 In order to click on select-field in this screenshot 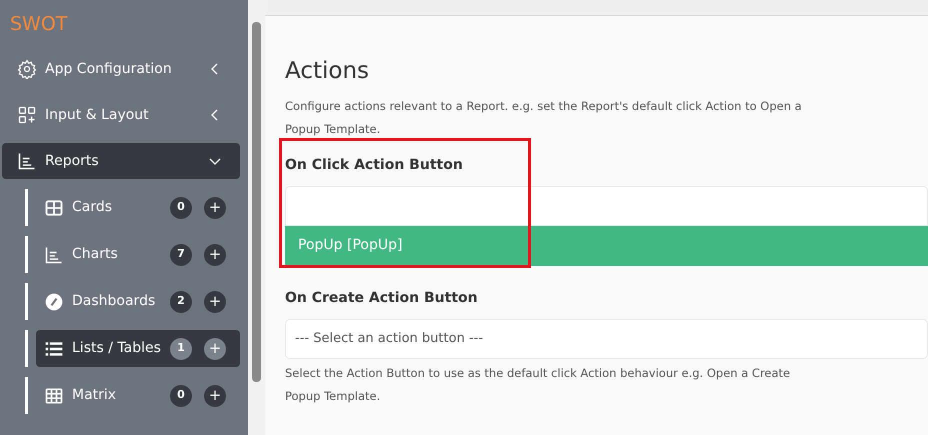, I will do `click(606, 206)`.